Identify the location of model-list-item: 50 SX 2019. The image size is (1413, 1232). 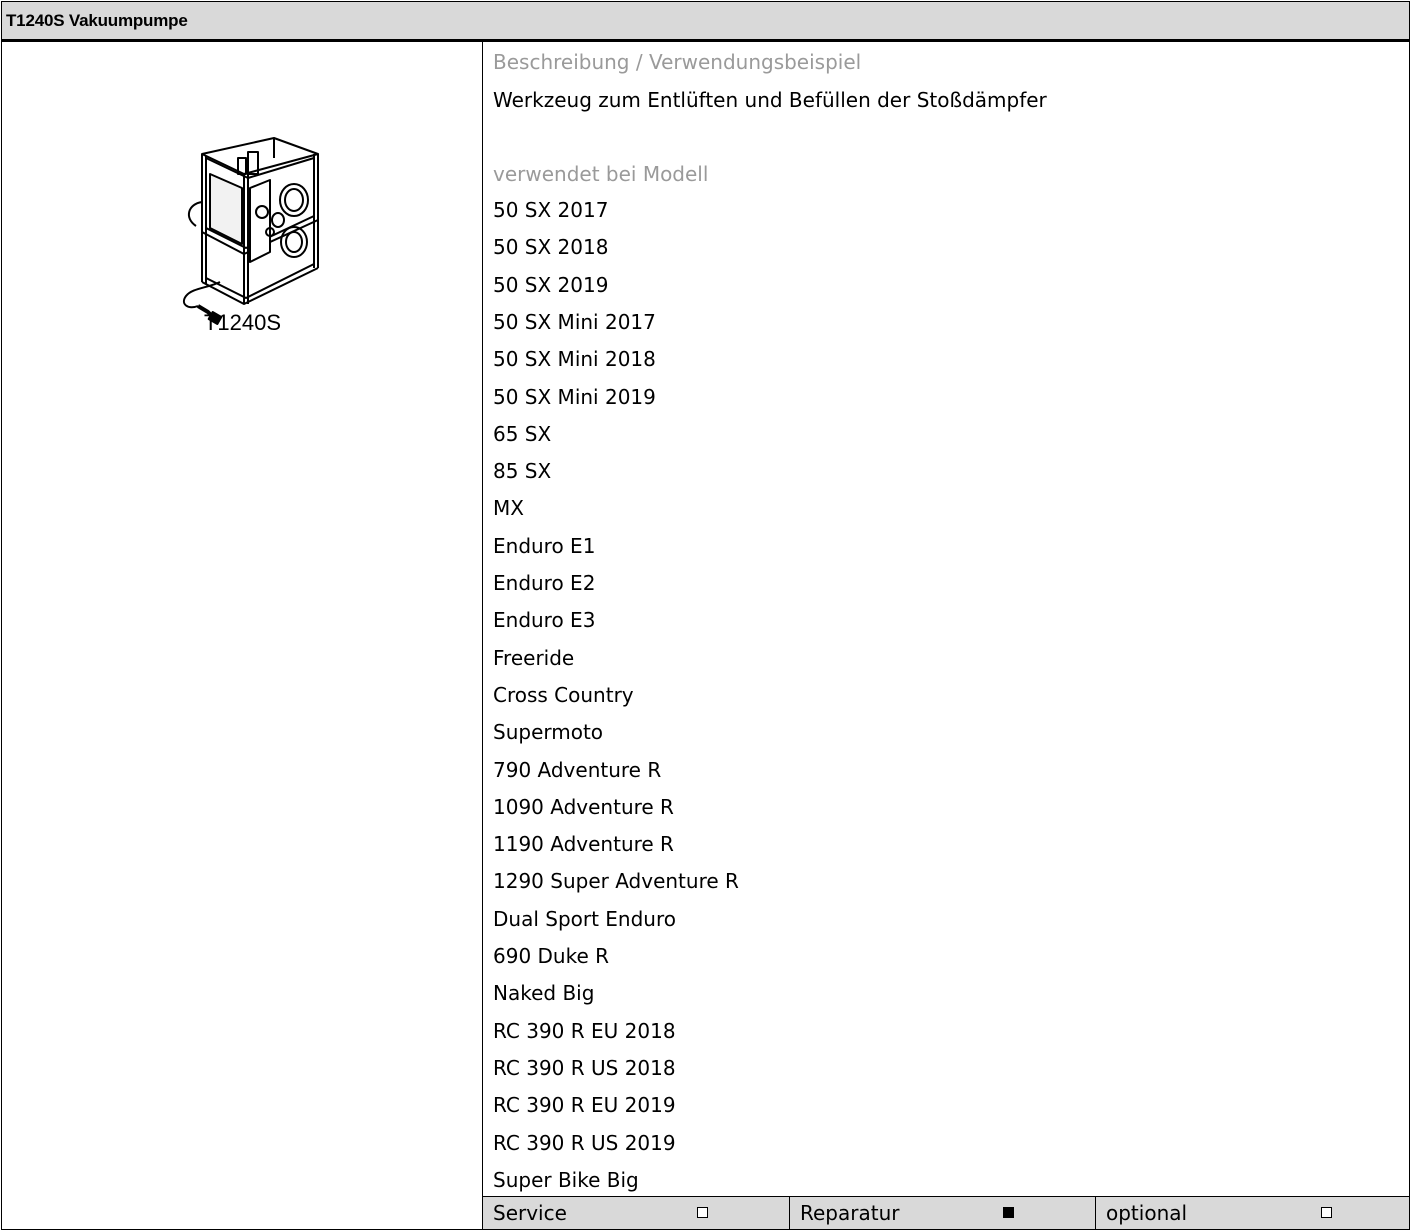
(551, 285).